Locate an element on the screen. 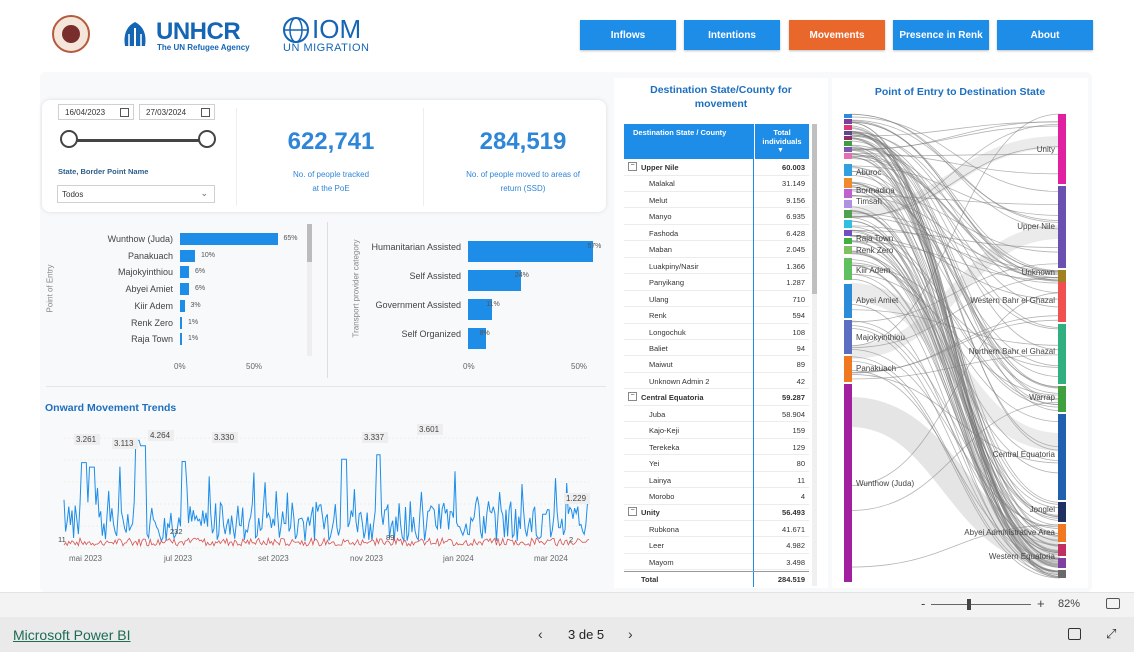 The image size is (1134, 652). tab-about: About is located at coordinates (1045, 35).